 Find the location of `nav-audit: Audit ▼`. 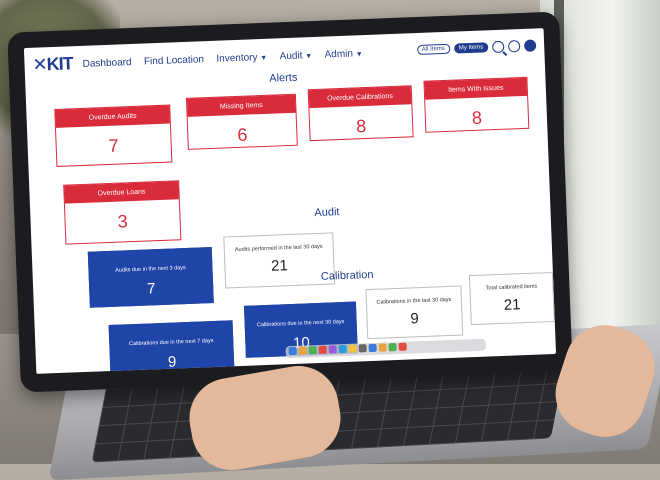

nav-audit: Audit ▼ is located at coordinates (295, 56).